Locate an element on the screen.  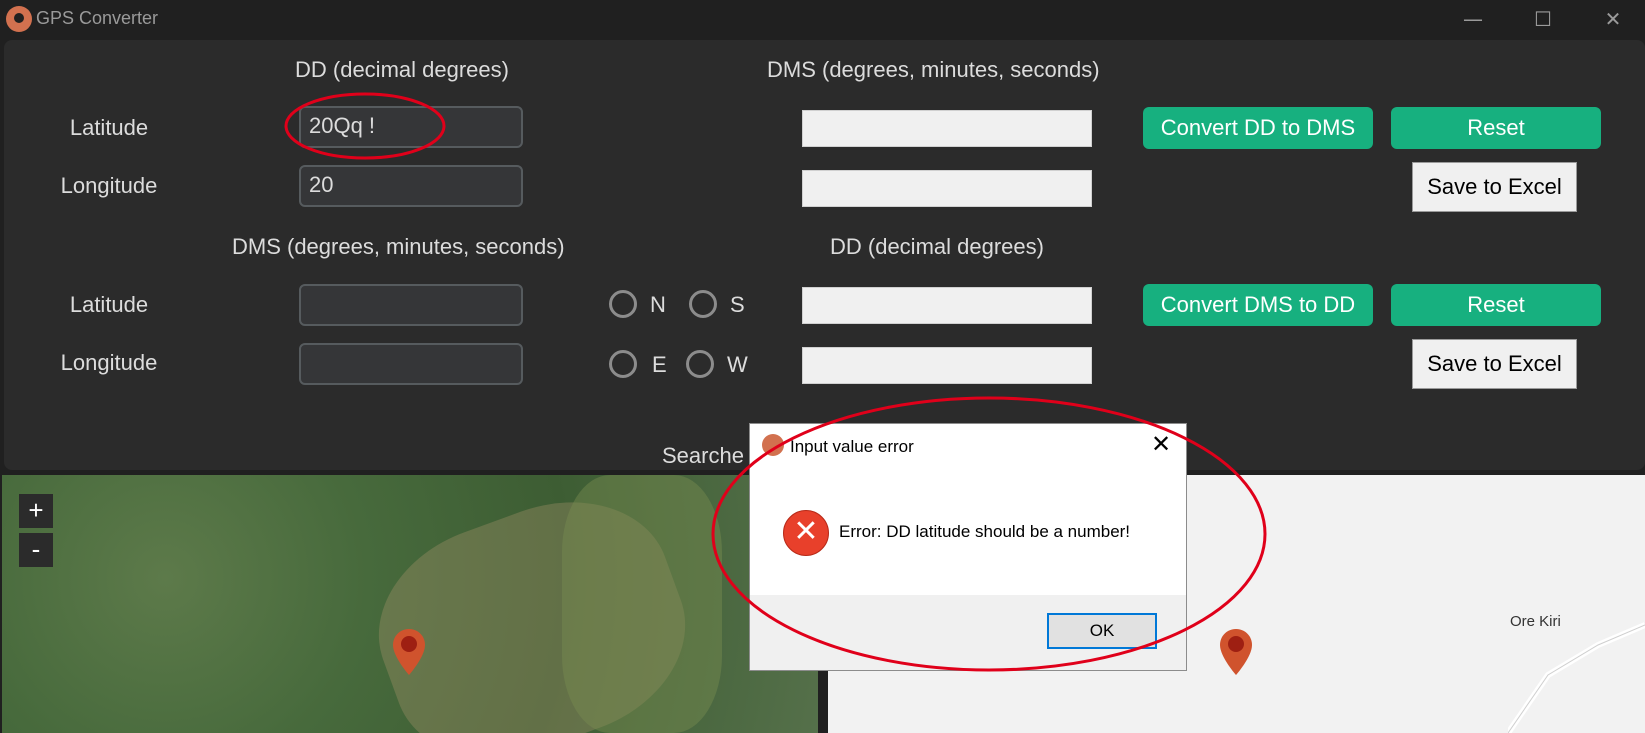
save-to-excel-button-1: Save to Excel is located at coordinates (1494, 187).